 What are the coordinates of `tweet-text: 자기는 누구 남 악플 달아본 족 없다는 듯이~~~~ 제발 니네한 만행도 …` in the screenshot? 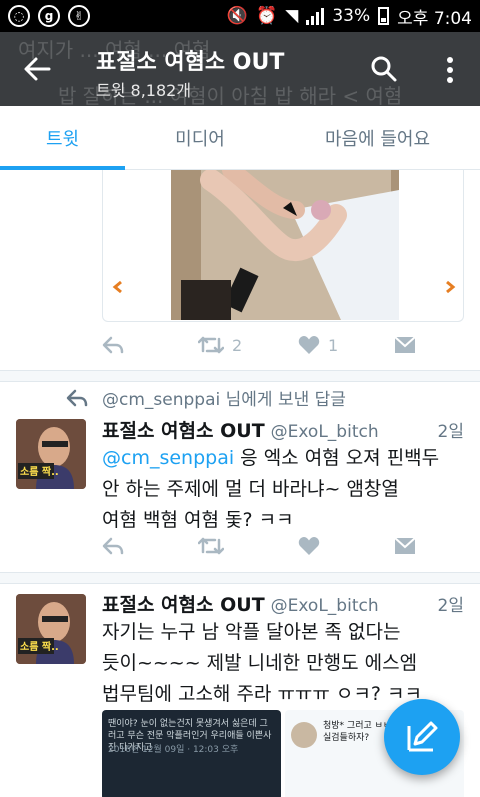 It's located at (282, 663).